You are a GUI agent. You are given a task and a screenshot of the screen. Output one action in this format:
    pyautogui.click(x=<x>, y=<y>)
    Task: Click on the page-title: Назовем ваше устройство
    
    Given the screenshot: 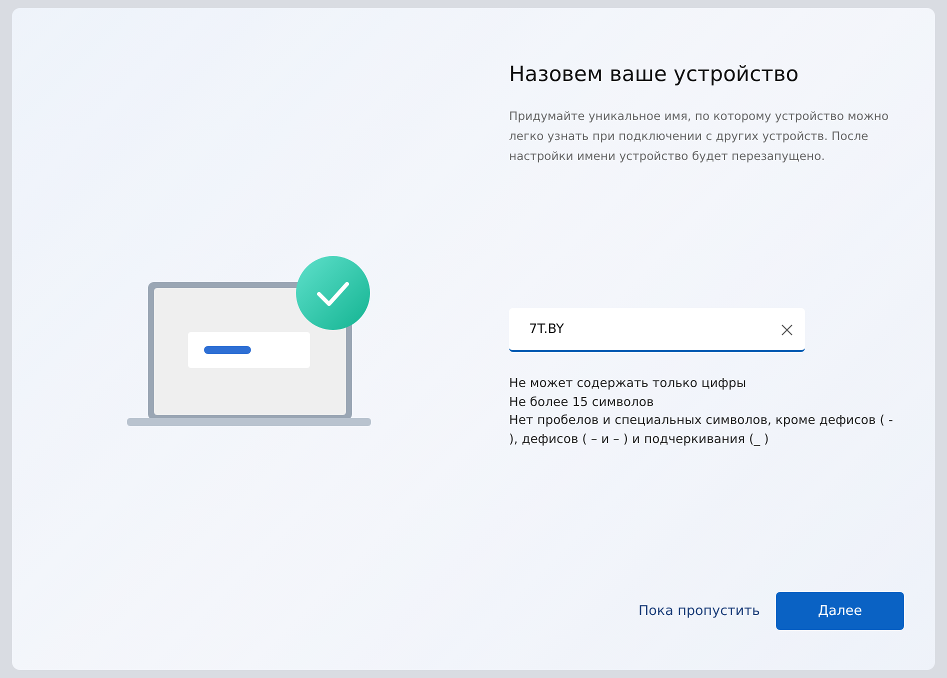 What is the action you would take?
    pyautogui.click(x=654, y=74)
    